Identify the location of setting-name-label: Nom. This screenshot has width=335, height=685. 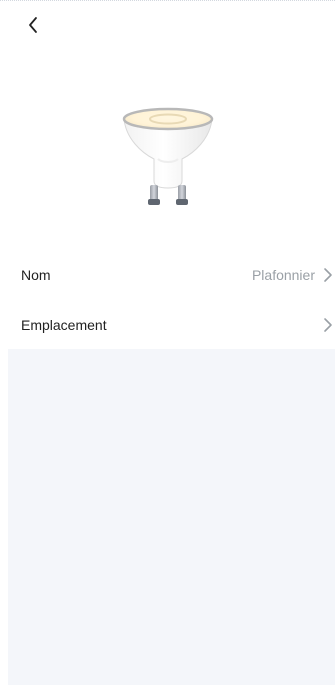
(36, 275).